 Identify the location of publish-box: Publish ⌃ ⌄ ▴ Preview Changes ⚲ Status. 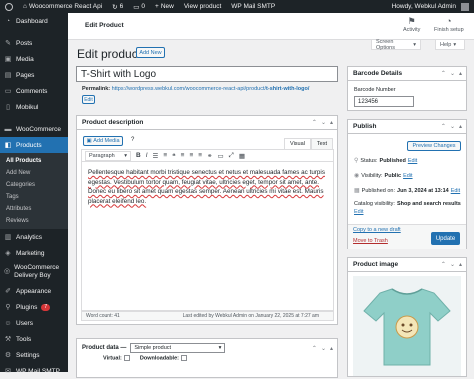
(407, 184).